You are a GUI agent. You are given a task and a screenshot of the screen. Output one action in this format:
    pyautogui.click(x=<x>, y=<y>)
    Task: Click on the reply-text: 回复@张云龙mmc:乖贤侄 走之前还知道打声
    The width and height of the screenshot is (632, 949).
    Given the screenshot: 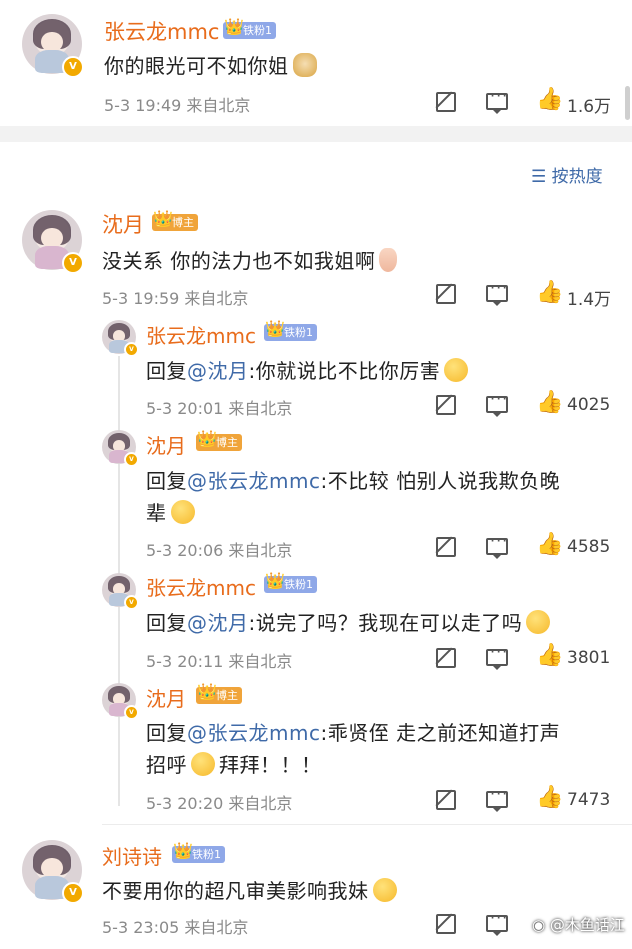 What is the action you would take?
    pyautogui.click(x=353, y=733)
    